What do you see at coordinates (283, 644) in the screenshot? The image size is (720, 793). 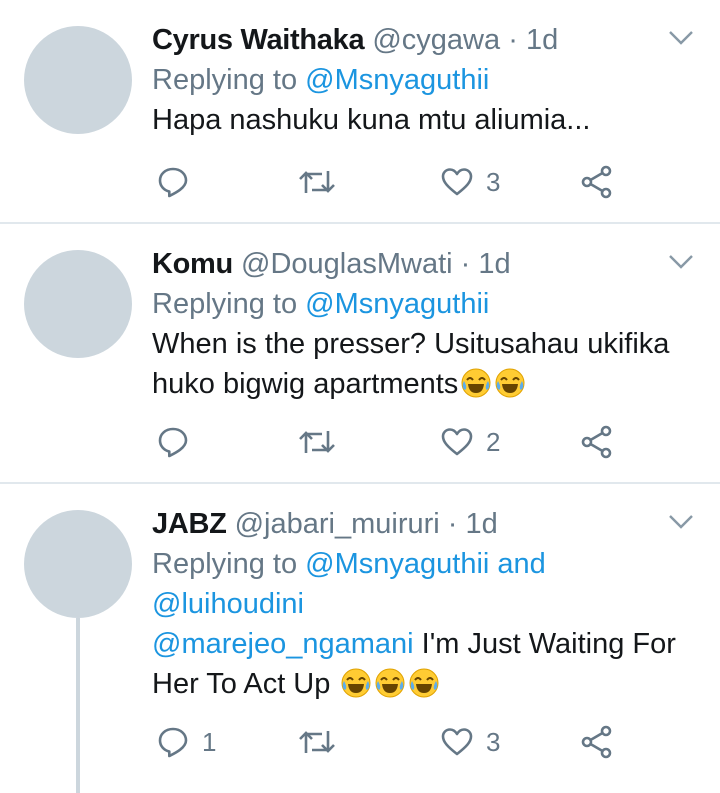 I see `text-mention: @marejeo_ngamani` at bounding box center [283, 644].